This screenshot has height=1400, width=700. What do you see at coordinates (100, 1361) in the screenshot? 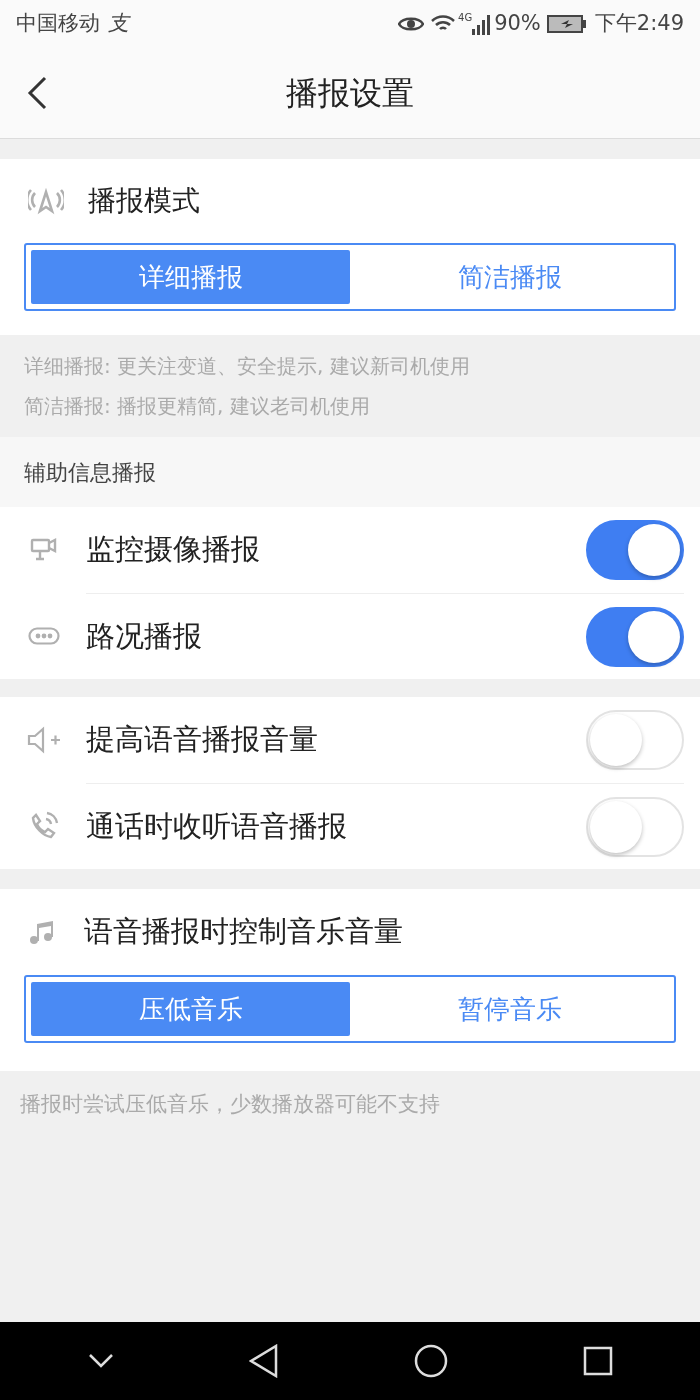
I see `chevron-down-icon` at bounding box center [100, 1361].